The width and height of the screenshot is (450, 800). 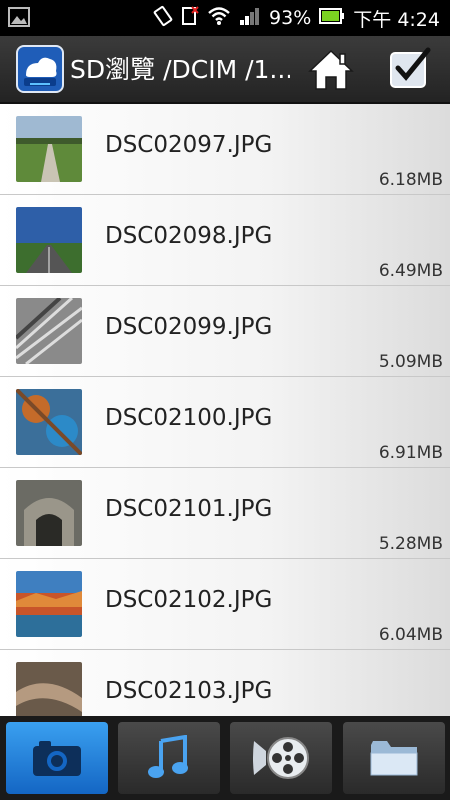 I want to click on list-item: DSC02098.JPG 6.49MB, so click(x=225, y=240).